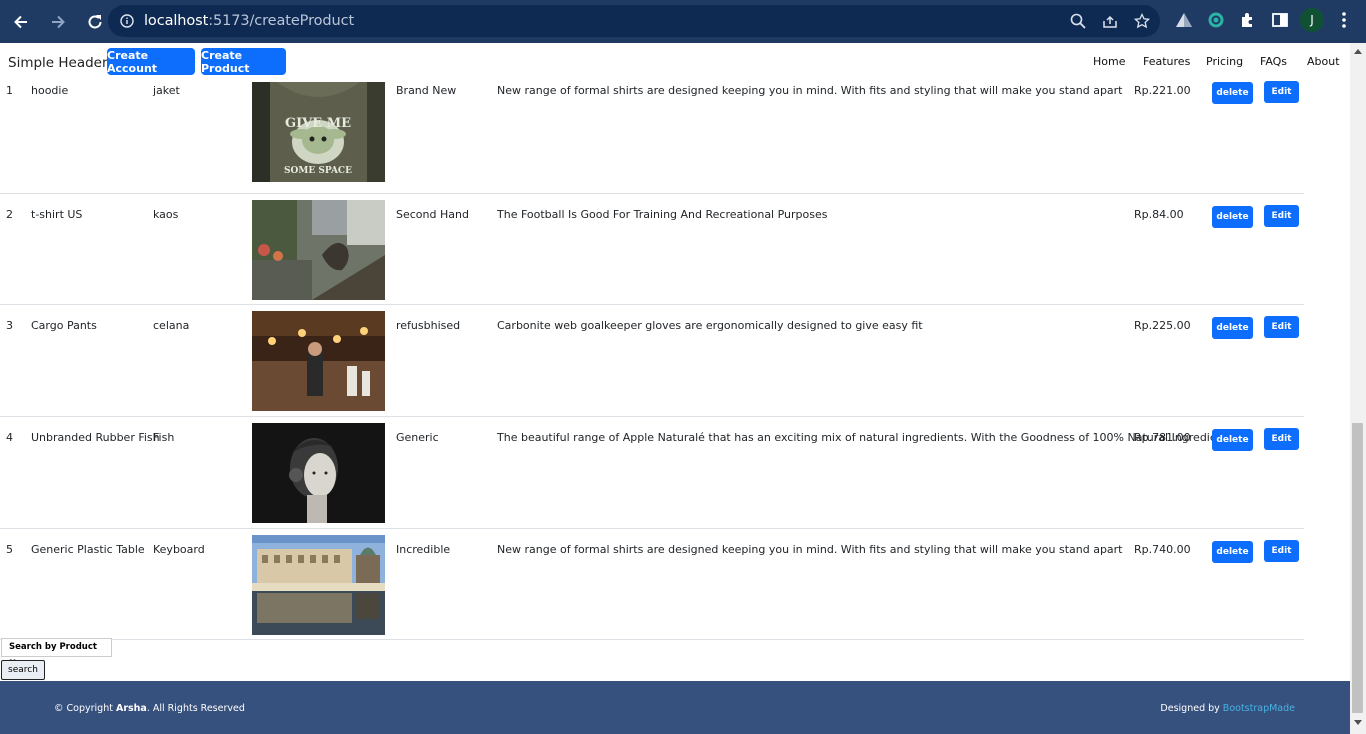 The height and width of the screenshot is (734, 1366). I want to click on product-price: Rp.84.00, so click(1159, 214).